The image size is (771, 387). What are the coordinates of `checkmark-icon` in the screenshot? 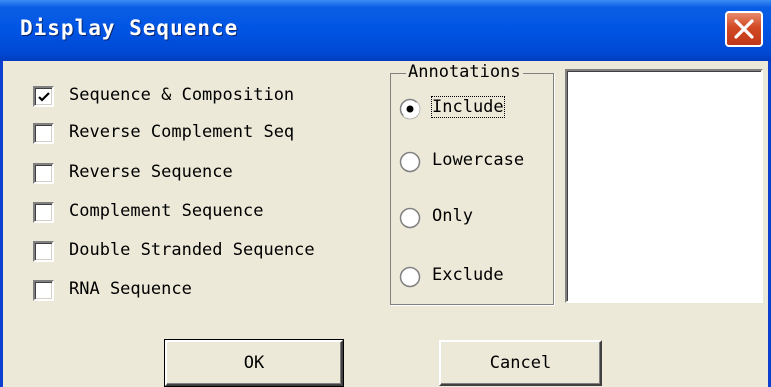 It's located at (44, 97).